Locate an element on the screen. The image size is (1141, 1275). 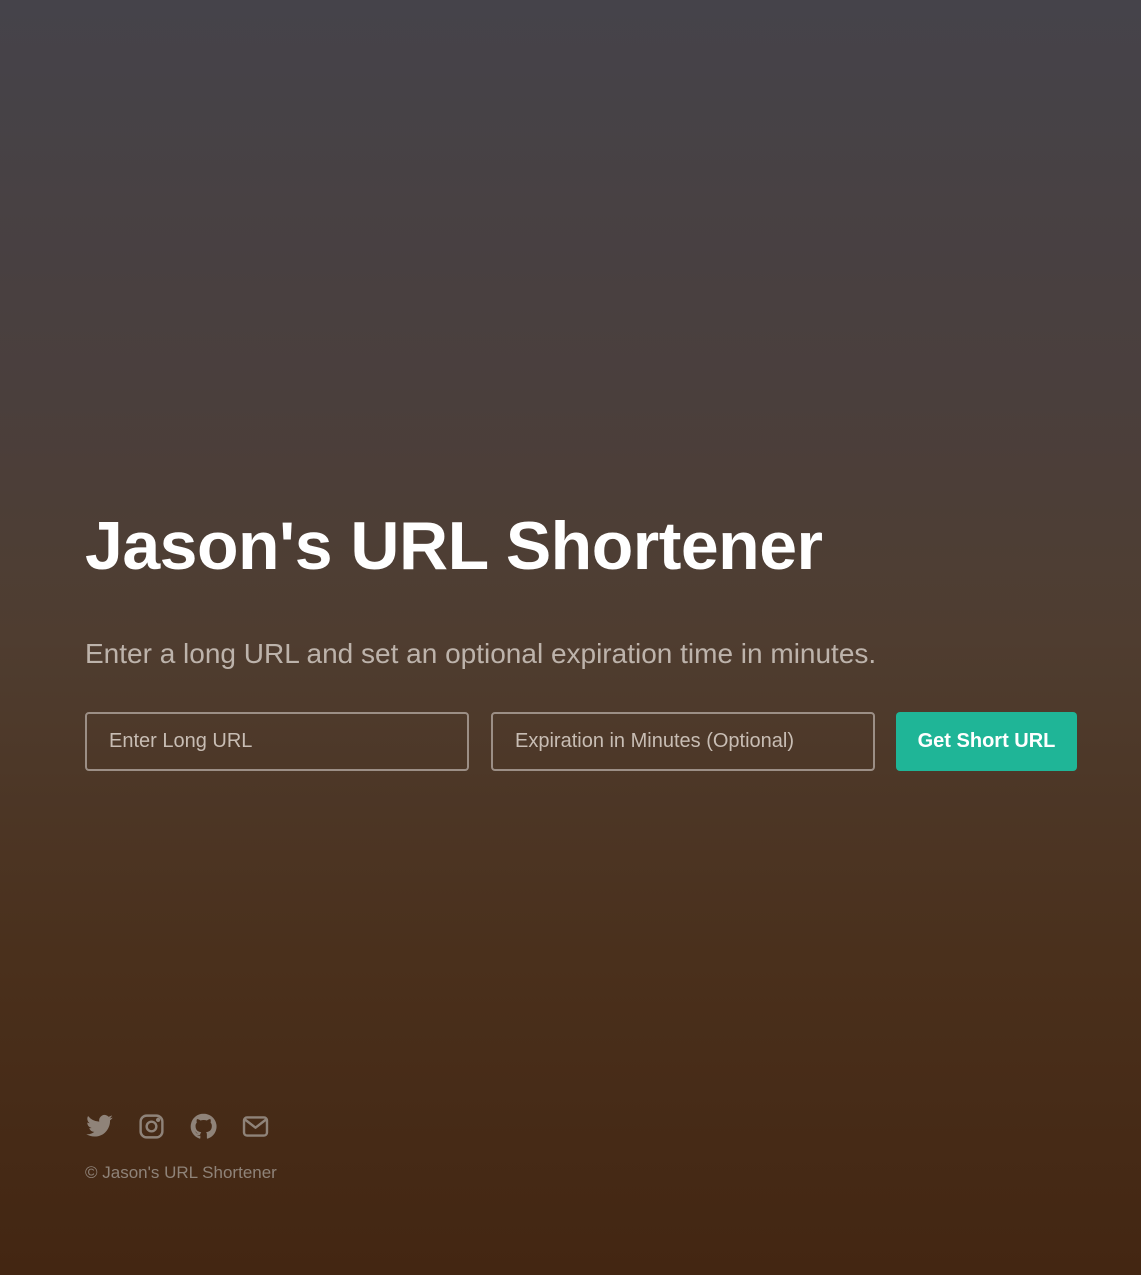
mail-icon is located at coordinates (255, 1126).